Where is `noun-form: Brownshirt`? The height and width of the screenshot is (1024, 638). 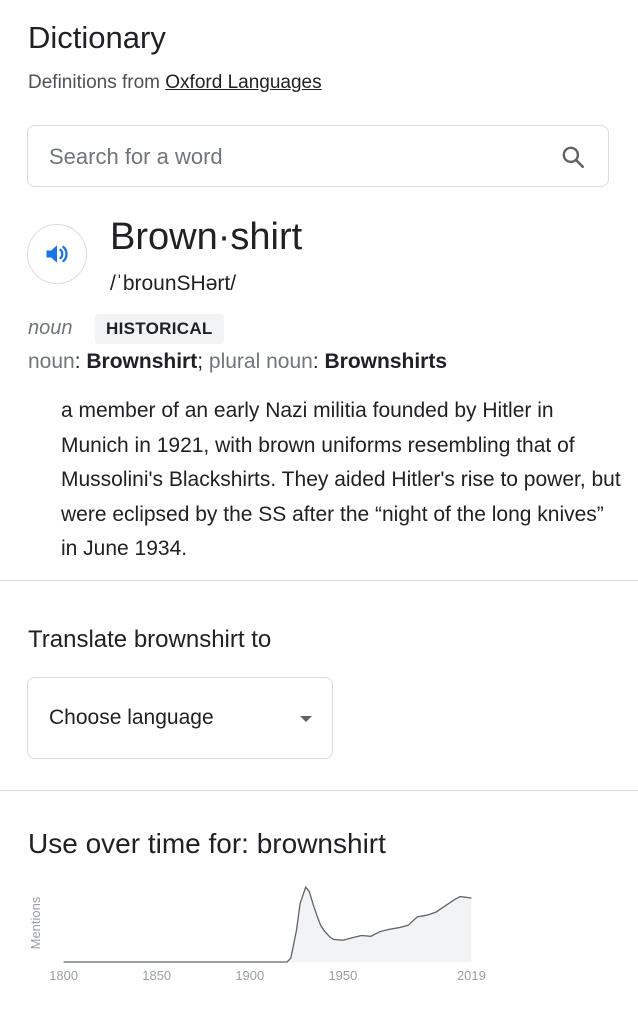 noun-form: Brownshirt is located at coordinates (142, 361).